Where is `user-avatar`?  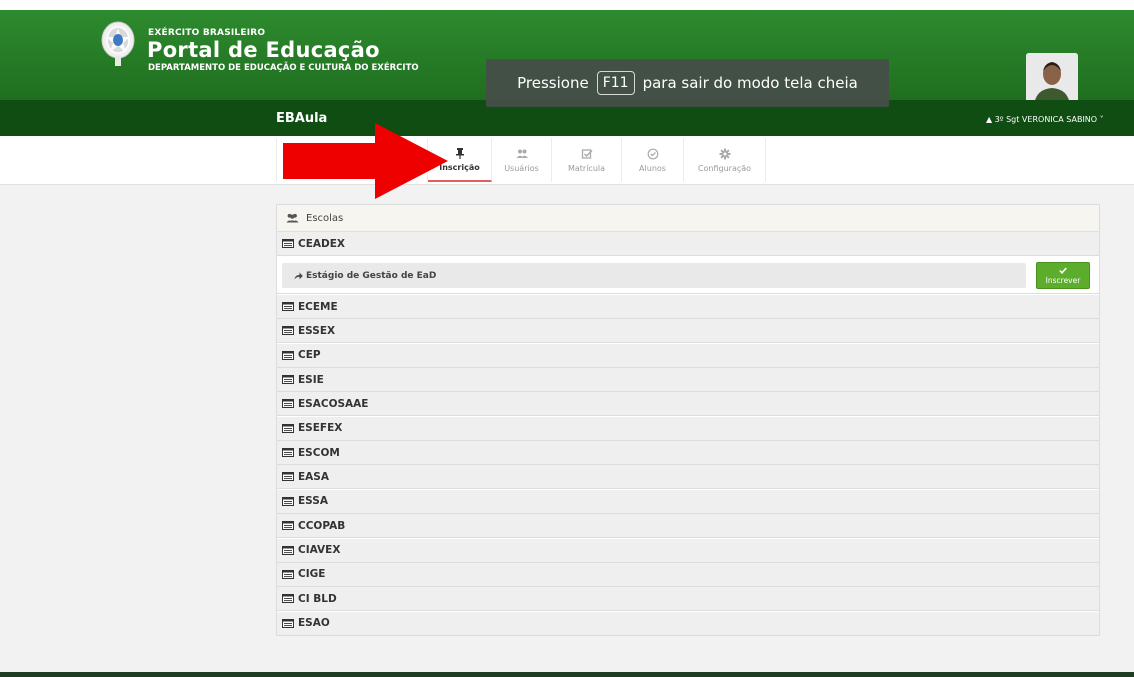 user-avatar is located at coordinates (1052, 79).